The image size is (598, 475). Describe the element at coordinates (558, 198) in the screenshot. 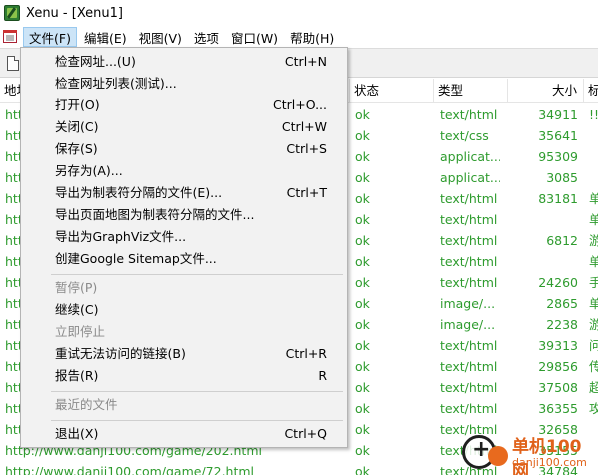

I see `row-size: 83181` at that location.